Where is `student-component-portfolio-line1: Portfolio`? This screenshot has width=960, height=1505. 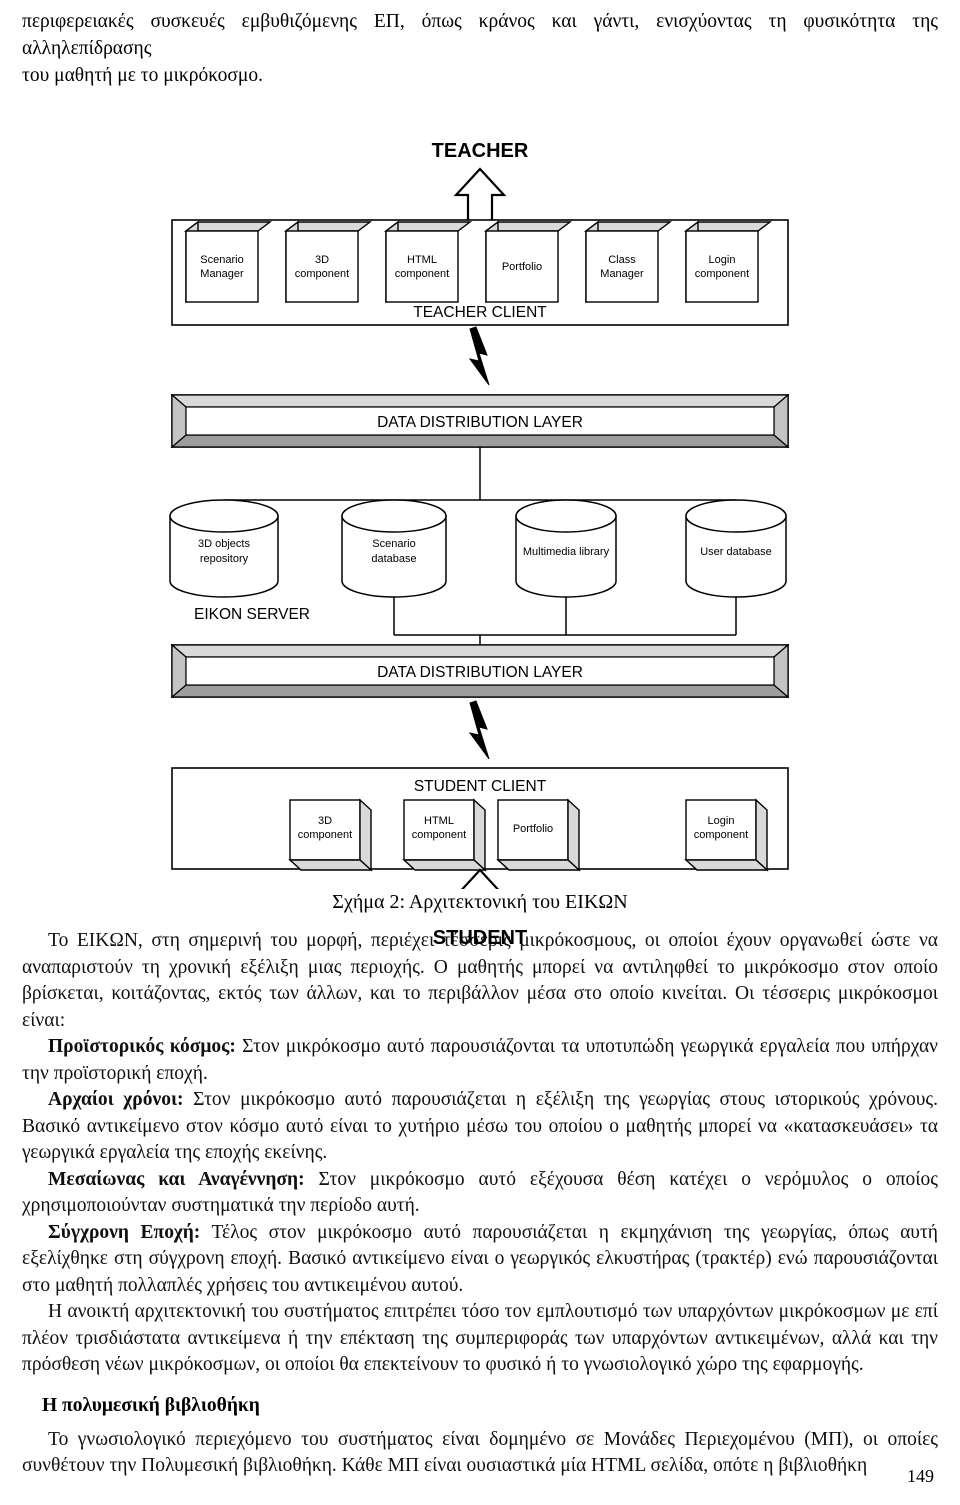
student-component-portfolio-line1: Portfolio is located at coordinates (533, 829).